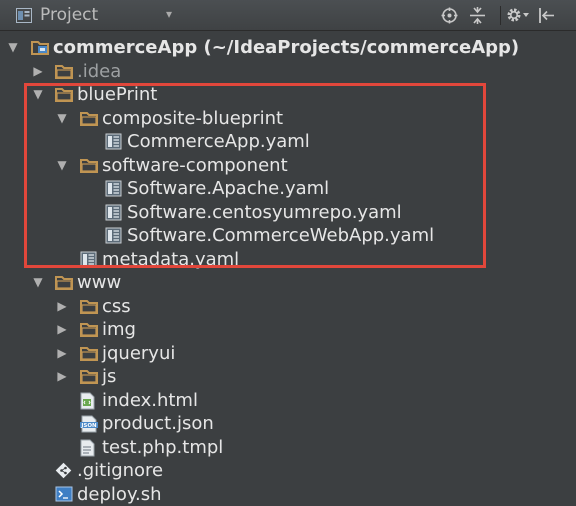 This screenshot has width=576, height=506. I want to click on header-divider, so click(500, 15).